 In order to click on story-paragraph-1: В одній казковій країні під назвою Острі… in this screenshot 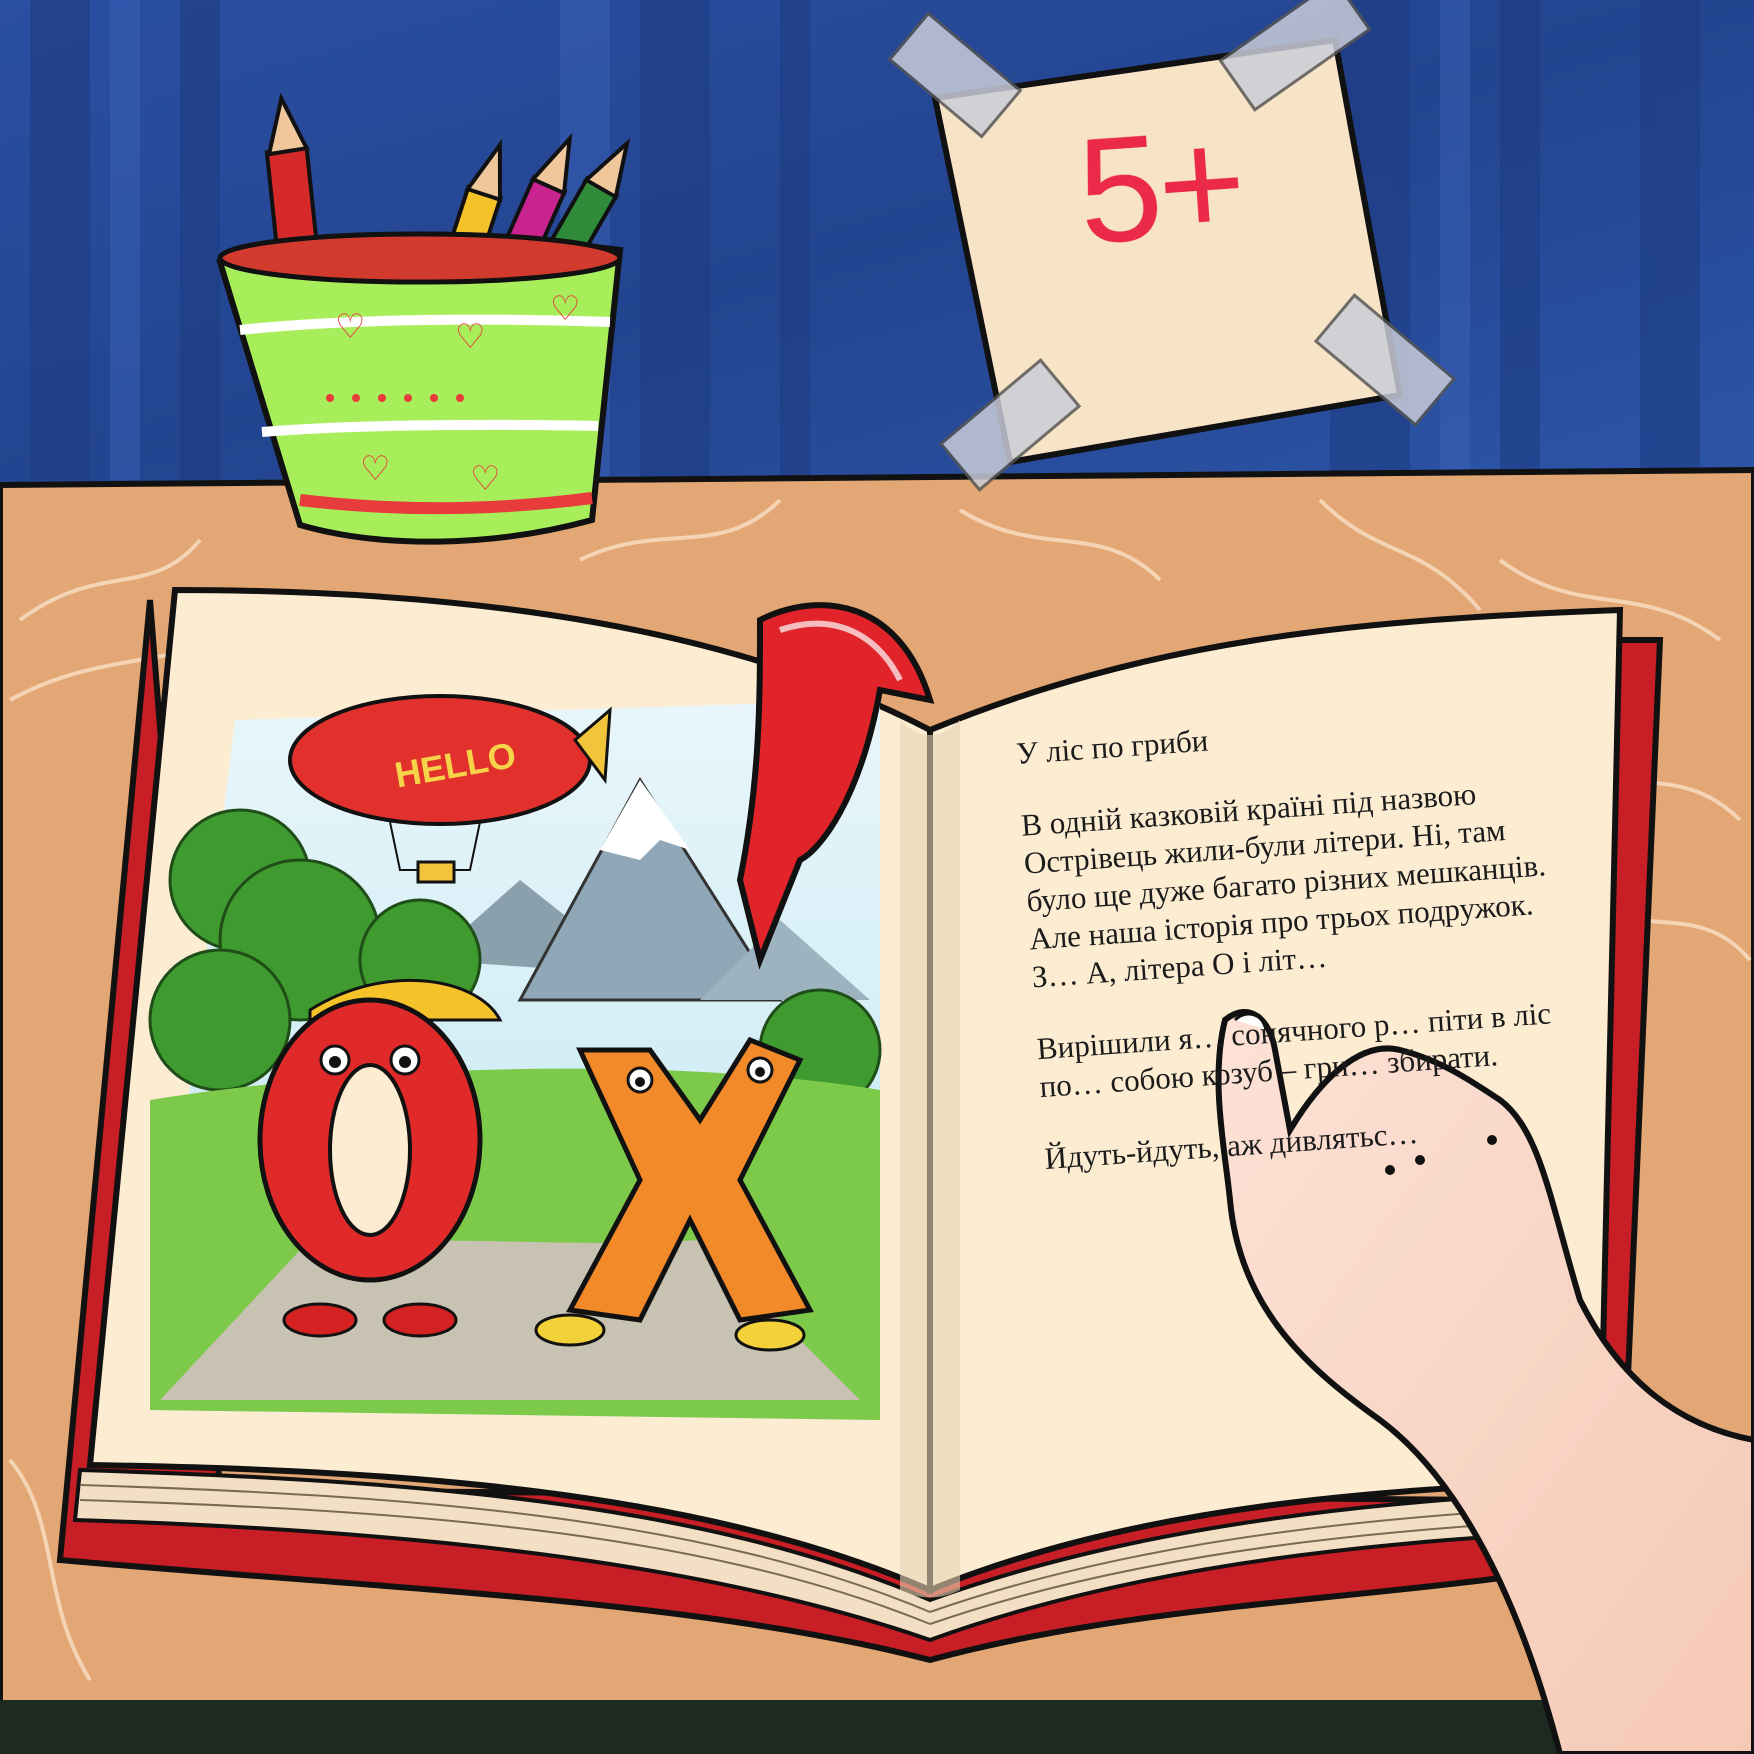, I will do `click(1283, 885)`.